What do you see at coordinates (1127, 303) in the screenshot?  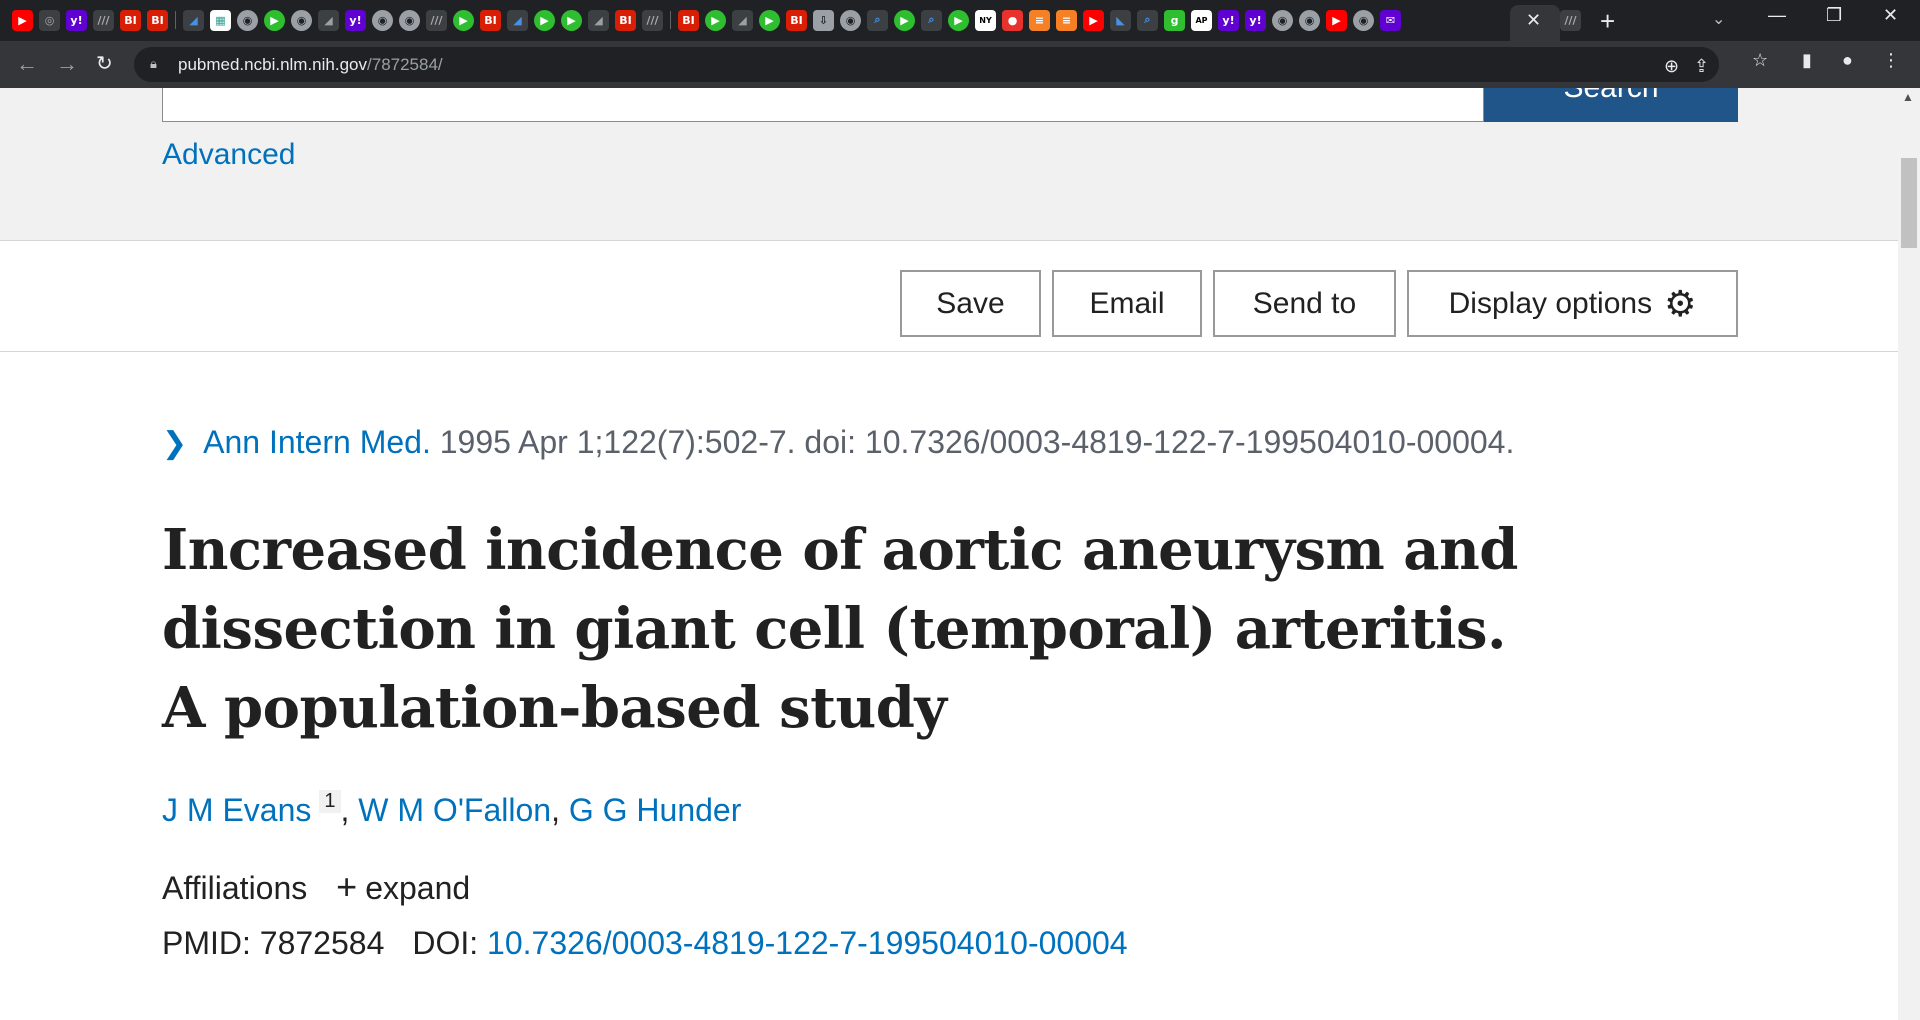 I see `email-button: Email` at bounding box center [1127, 303].